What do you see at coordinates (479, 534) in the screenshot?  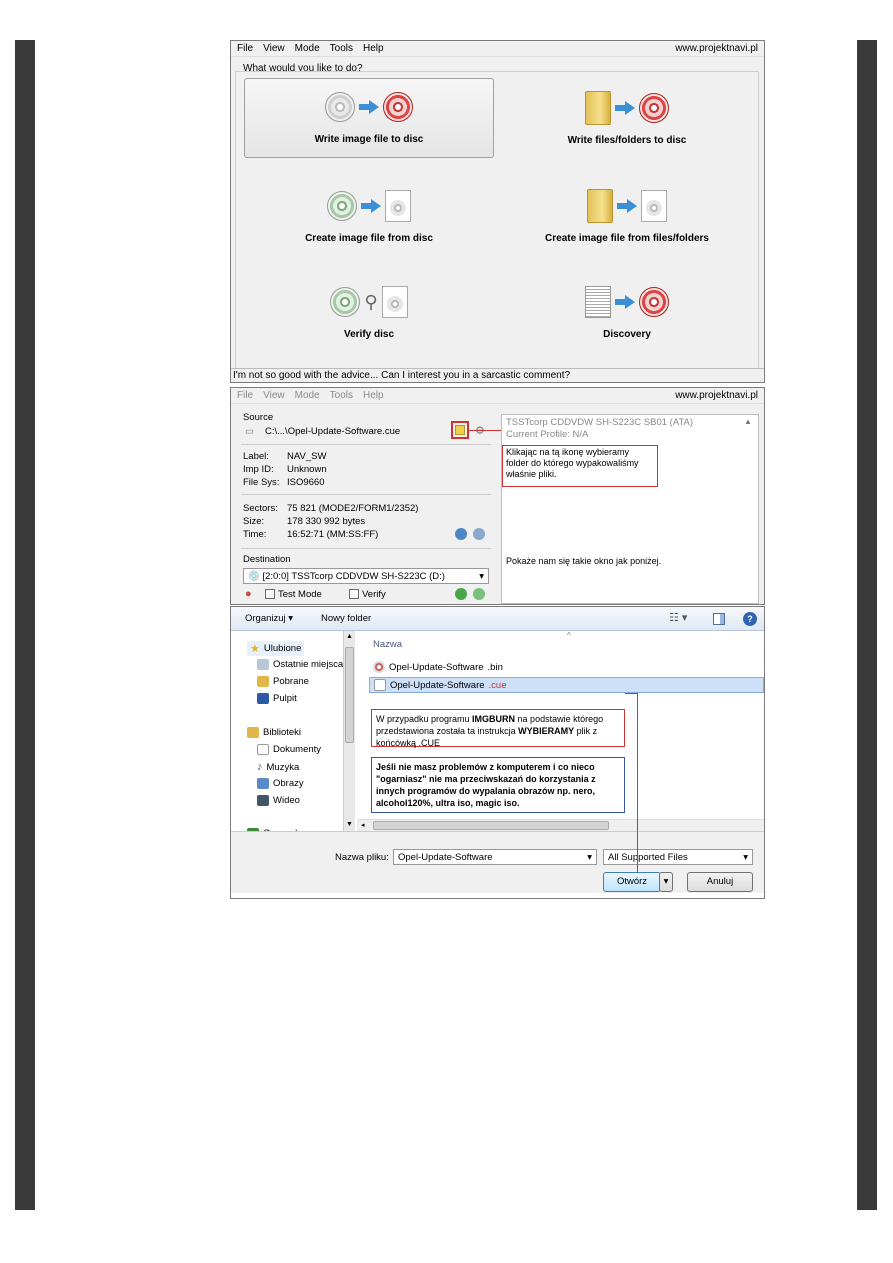 I see `info-icon` at bounding box center [479, 534].